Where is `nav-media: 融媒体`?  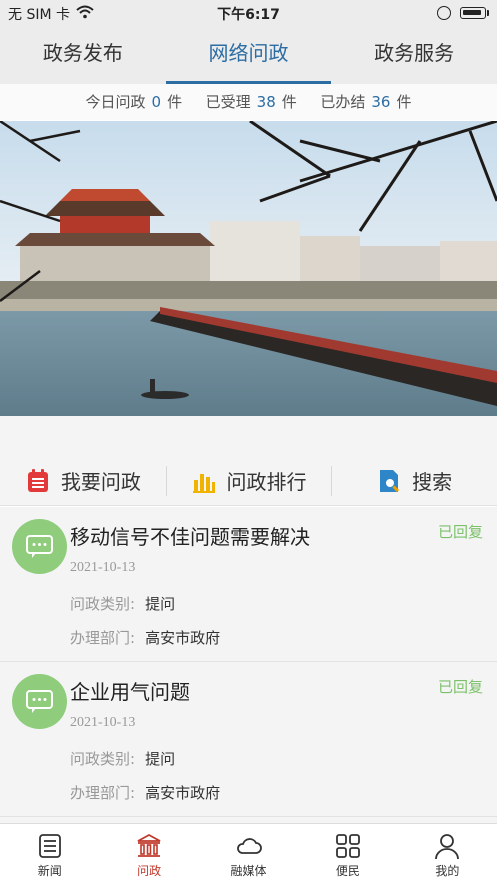
nav-media: 融媒体 is located at coordinates (248, 853).